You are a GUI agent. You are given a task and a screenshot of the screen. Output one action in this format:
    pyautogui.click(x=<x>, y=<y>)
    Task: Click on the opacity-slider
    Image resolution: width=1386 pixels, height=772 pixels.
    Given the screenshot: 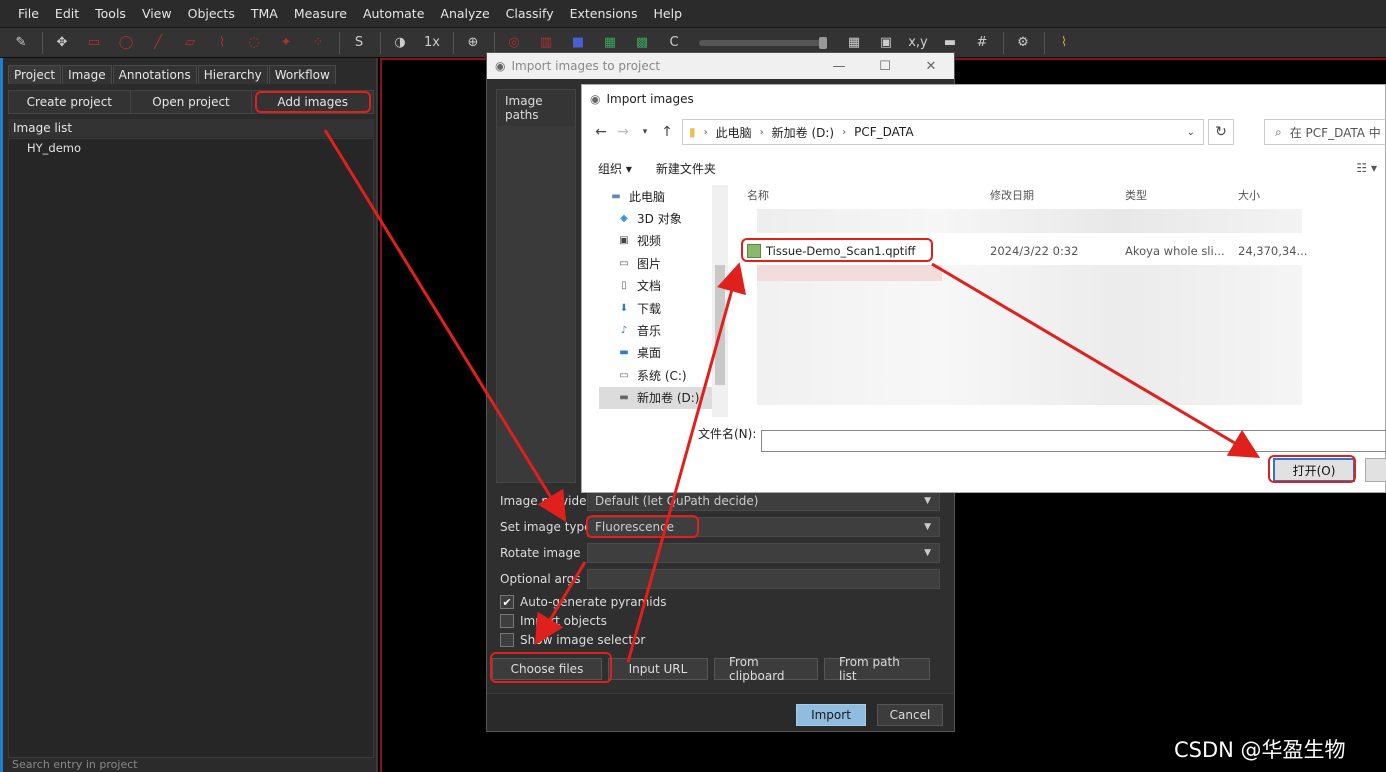 What is the action you would take?
    pyautogui.click(x=763, y=42)
    